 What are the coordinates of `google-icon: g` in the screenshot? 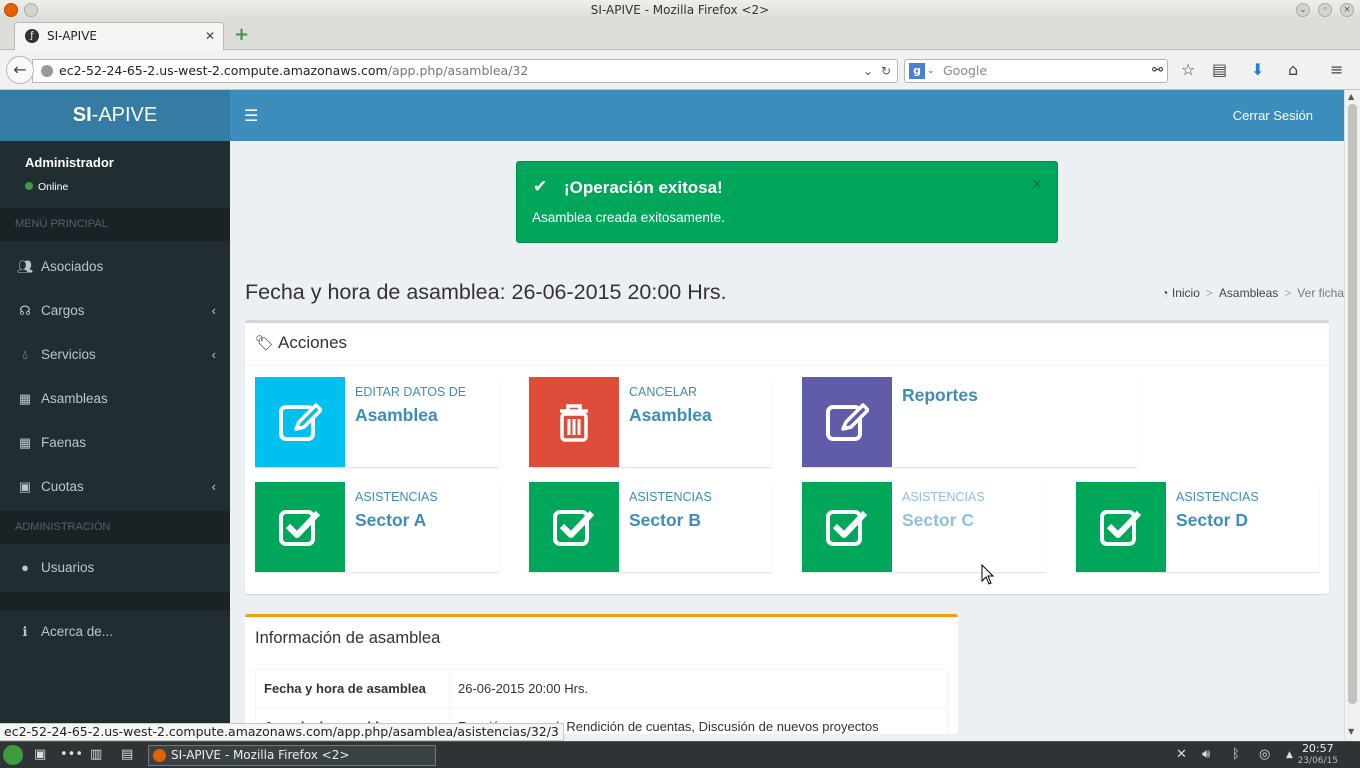 It's located at (917, 71).